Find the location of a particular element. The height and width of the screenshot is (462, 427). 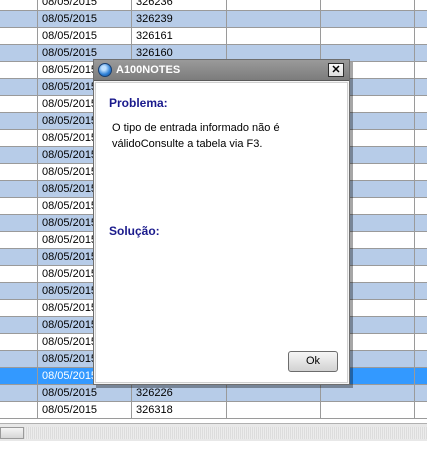

app-logo-icon is located at coordinates (105, 70).